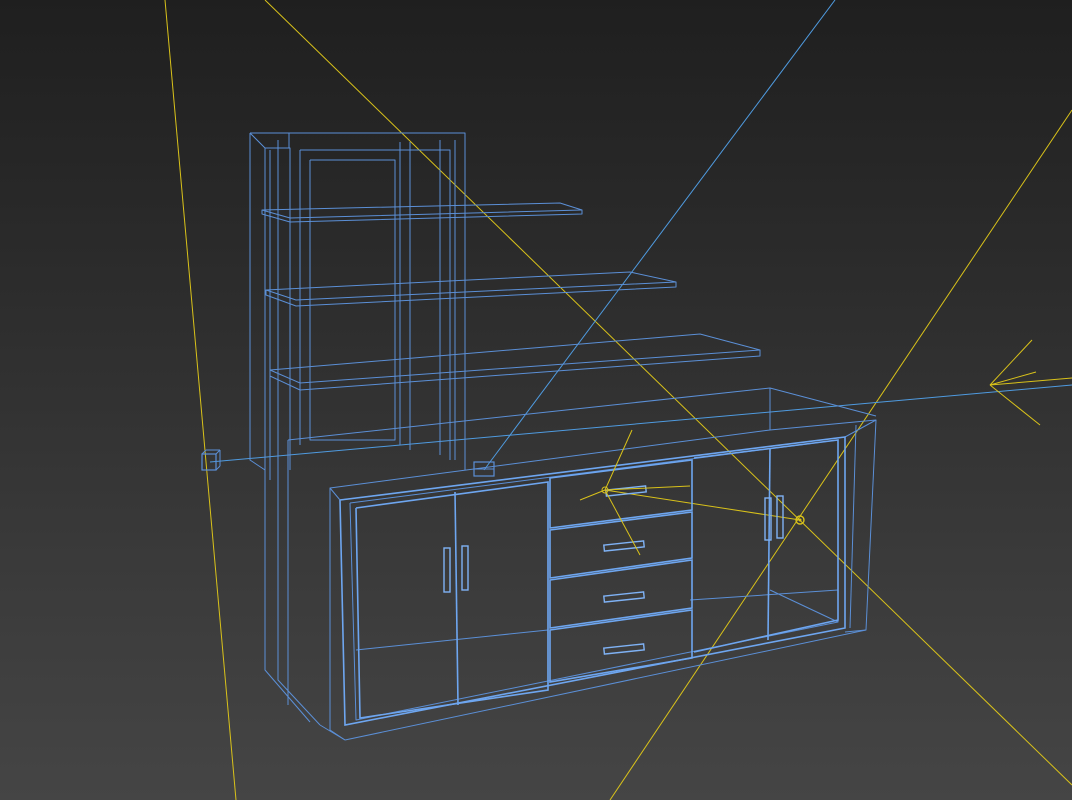  I want to click on camera-target-marker-icon, so click(484, 469).